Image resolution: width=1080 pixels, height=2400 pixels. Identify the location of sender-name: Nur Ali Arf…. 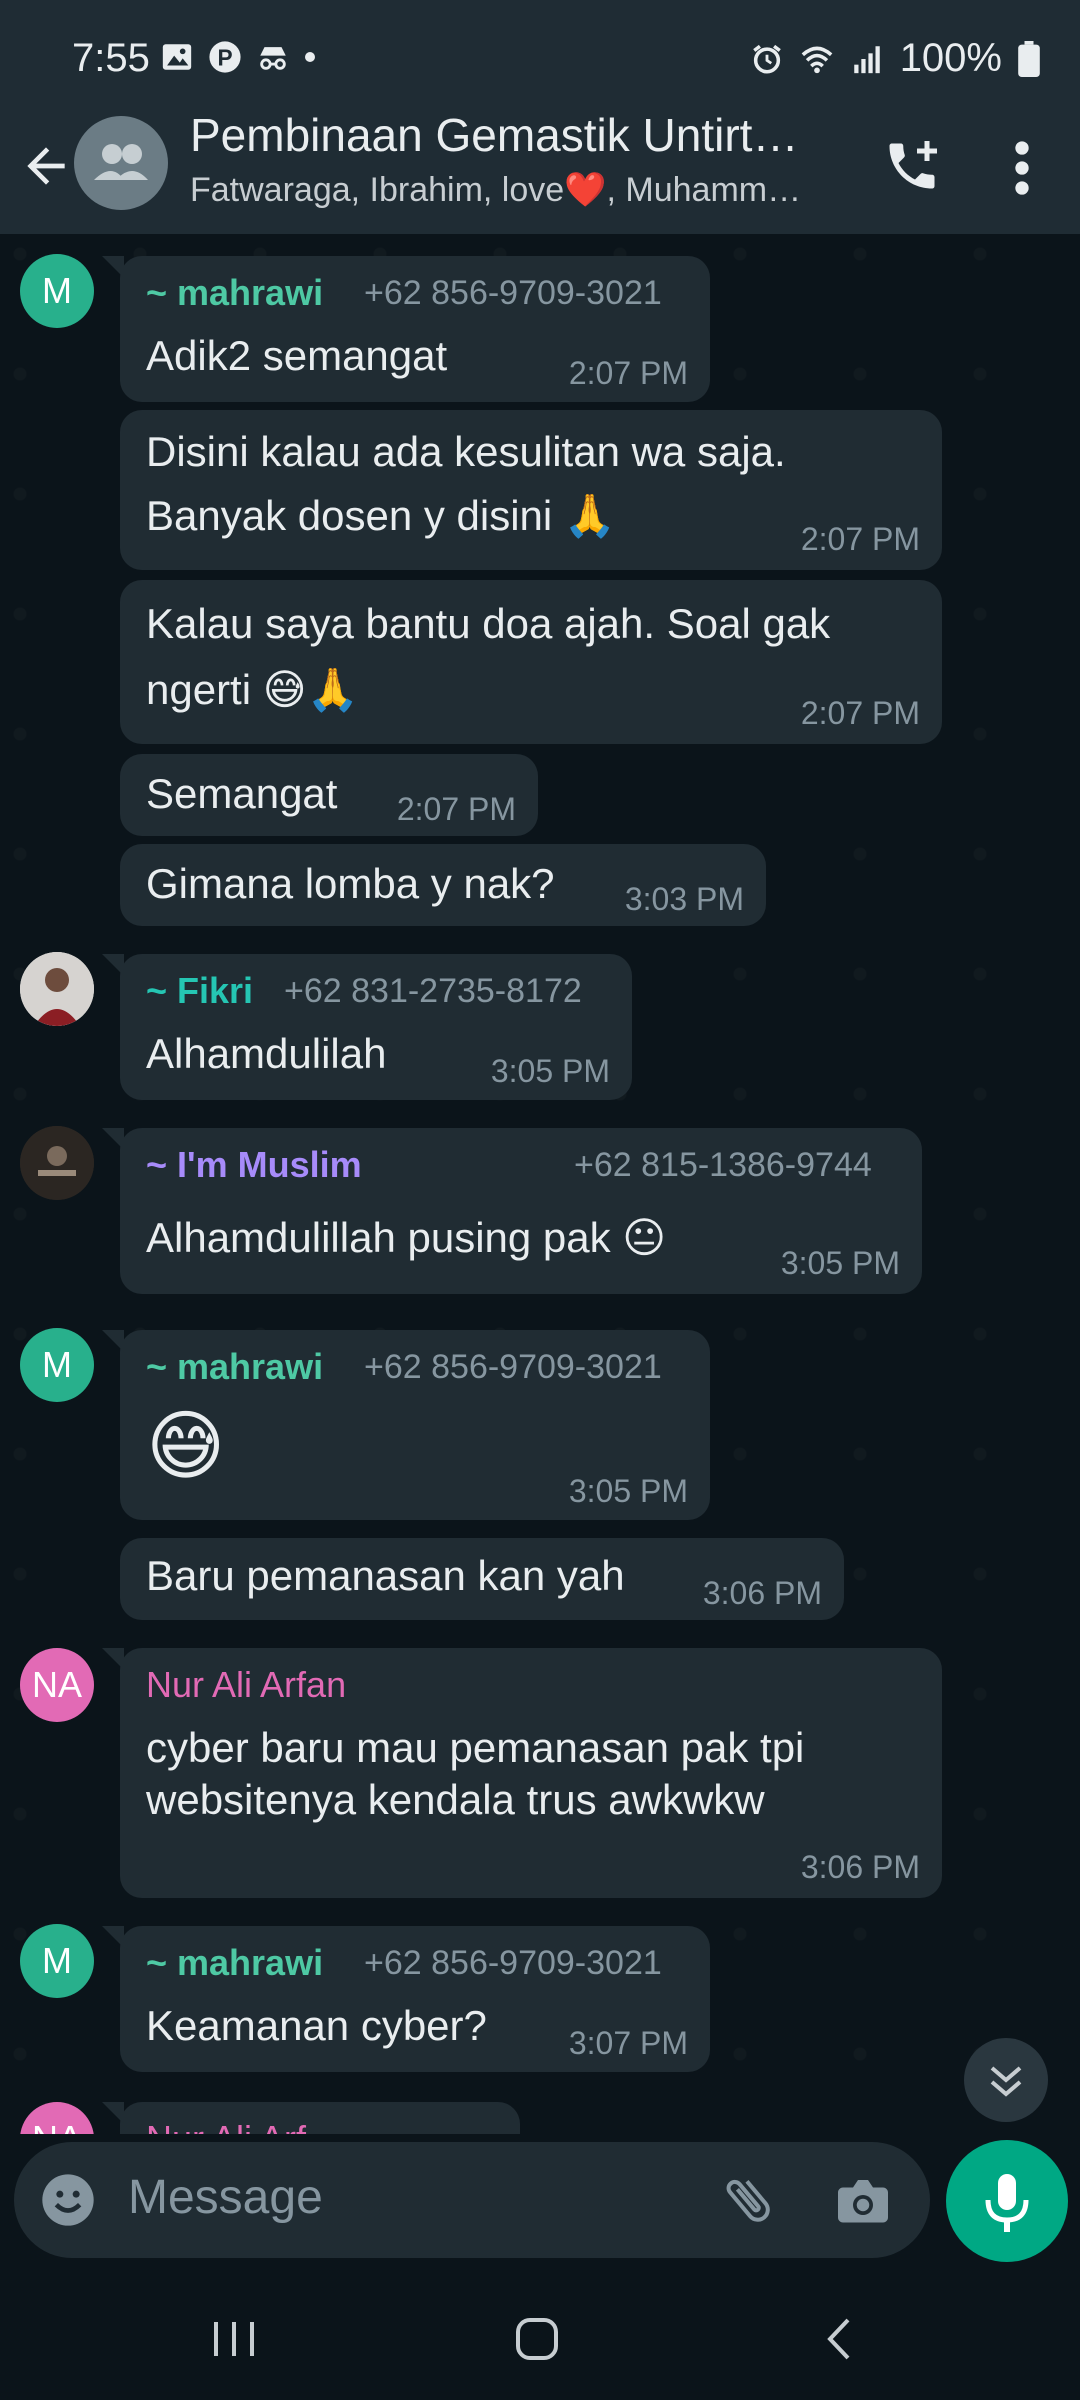
(244, 2126).